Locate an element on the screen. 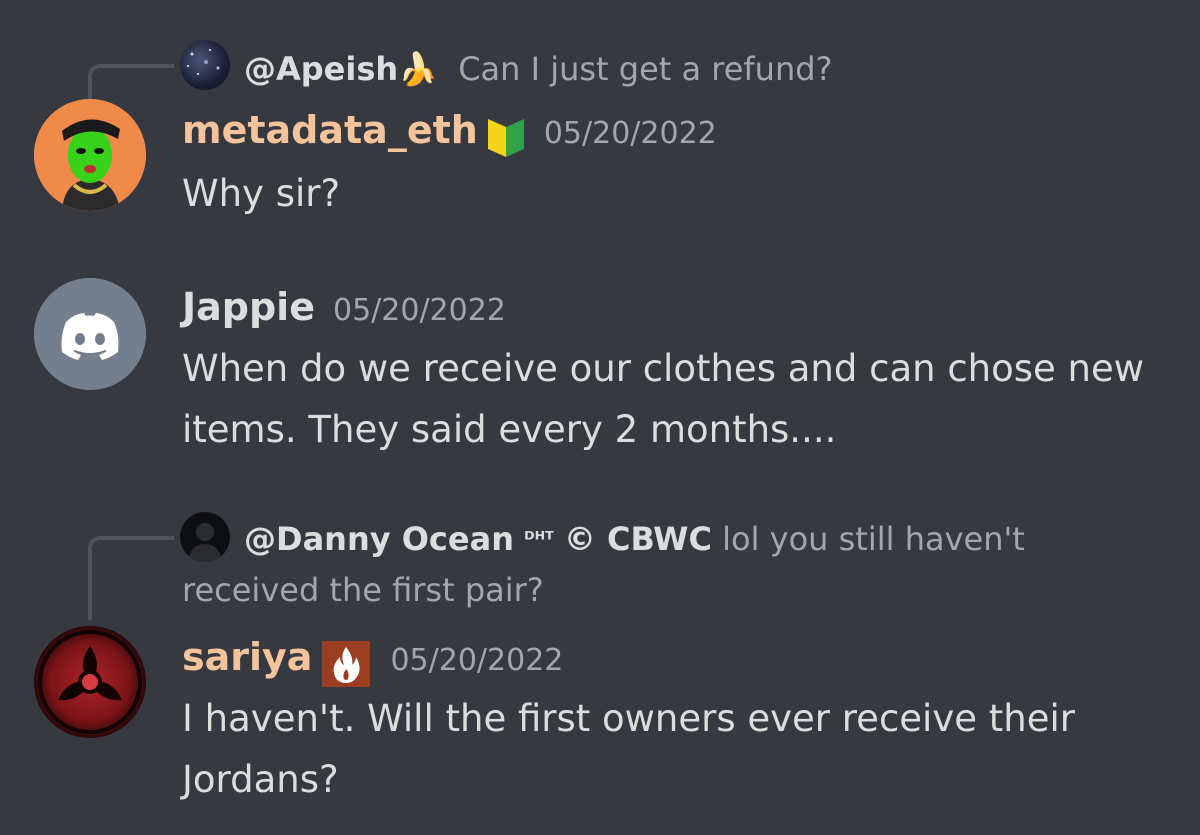  username: sariya is located at coordinates (247, 657).